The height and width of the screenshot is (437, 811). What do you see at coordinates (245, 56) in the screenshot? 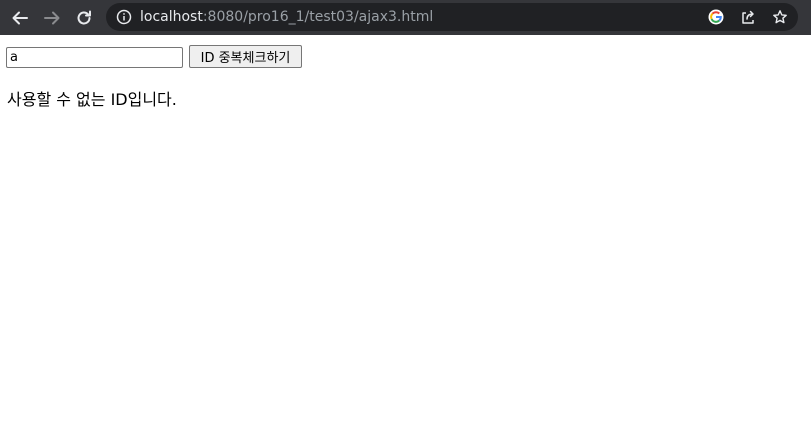
I see `id-duplicate-check-button: ID 중복체크하기` at bounding box center [245, 56].